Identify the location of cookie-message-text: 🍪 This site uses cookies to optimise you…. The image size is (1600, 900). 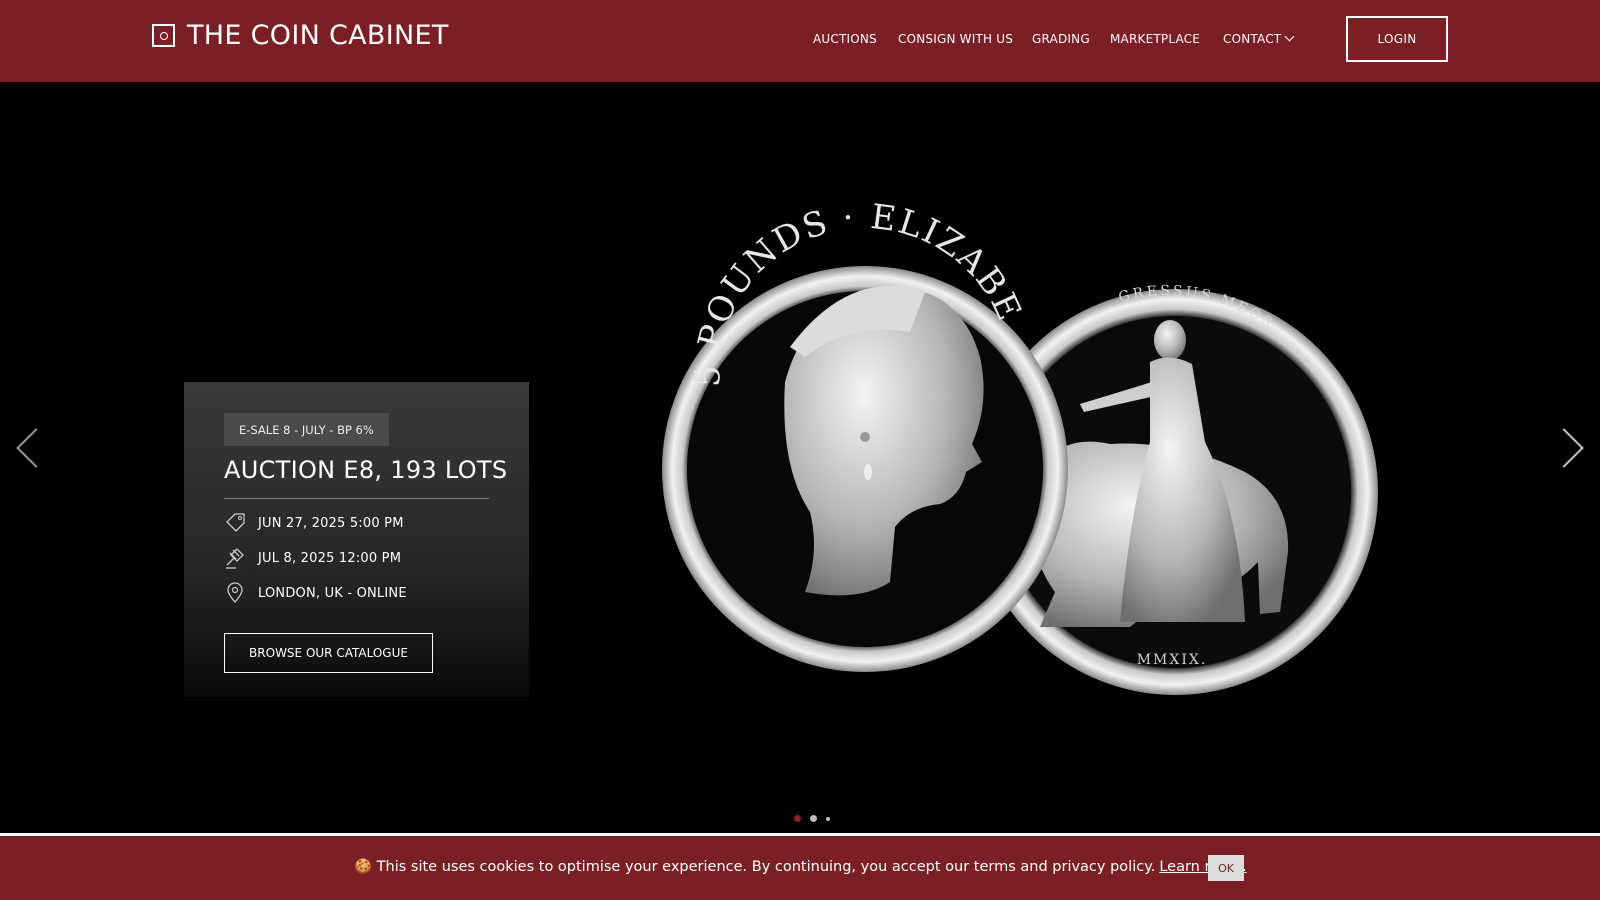
(755, 867).